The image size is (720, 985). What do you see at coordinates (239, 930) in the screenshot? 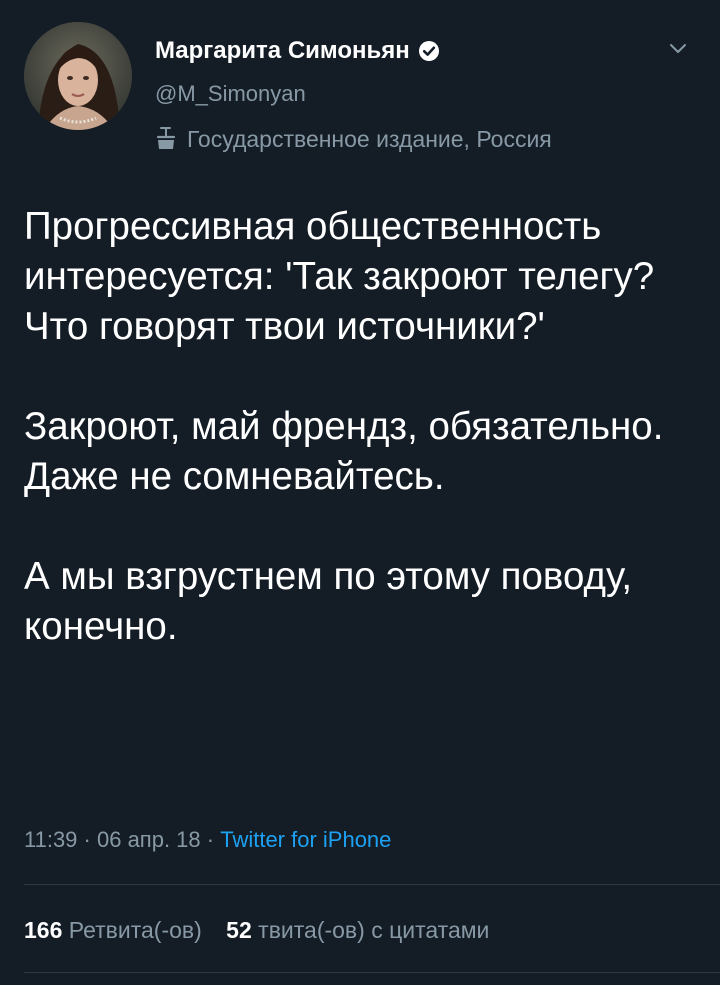
I see `quotes-count: 52` at bounding box center [239, 930].